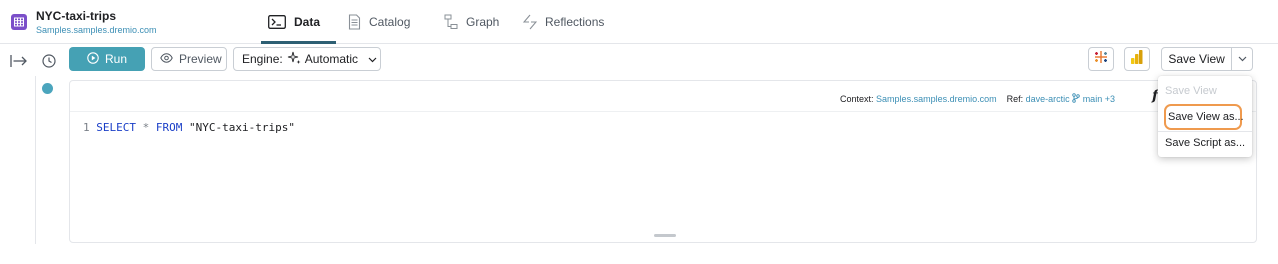 This screenshot has height=264, width=1278. Describe the element at coordinates (1093, 99) in the screenshot. I see `branch-value-link: main` at that location.